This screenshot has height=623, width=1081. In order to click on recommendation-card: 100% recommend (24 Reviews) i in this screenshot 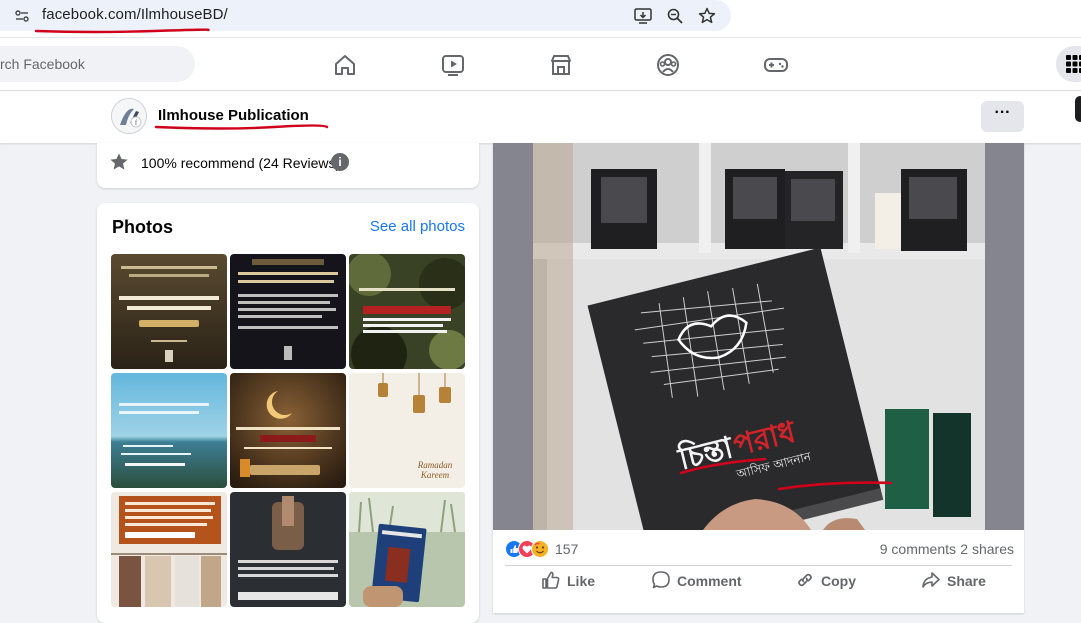, I will do `click(288, 165)`.